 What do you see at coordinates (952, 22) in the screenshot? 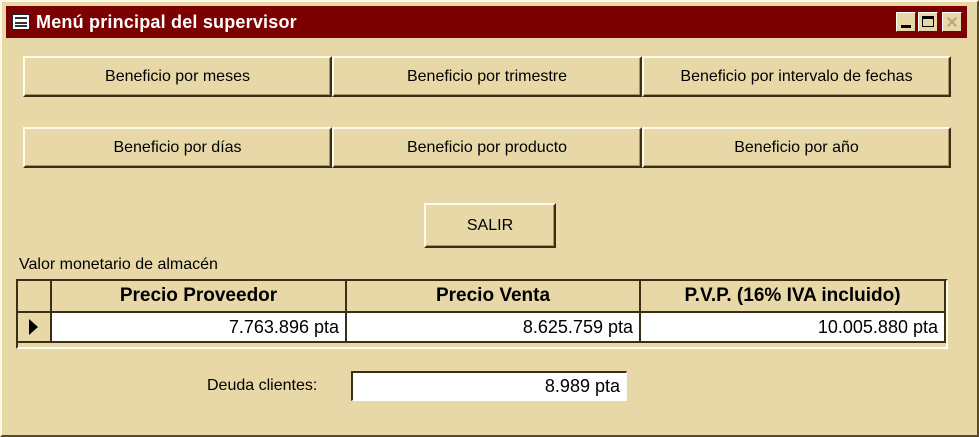
I see `close-button` at bounding box center [952, 22].